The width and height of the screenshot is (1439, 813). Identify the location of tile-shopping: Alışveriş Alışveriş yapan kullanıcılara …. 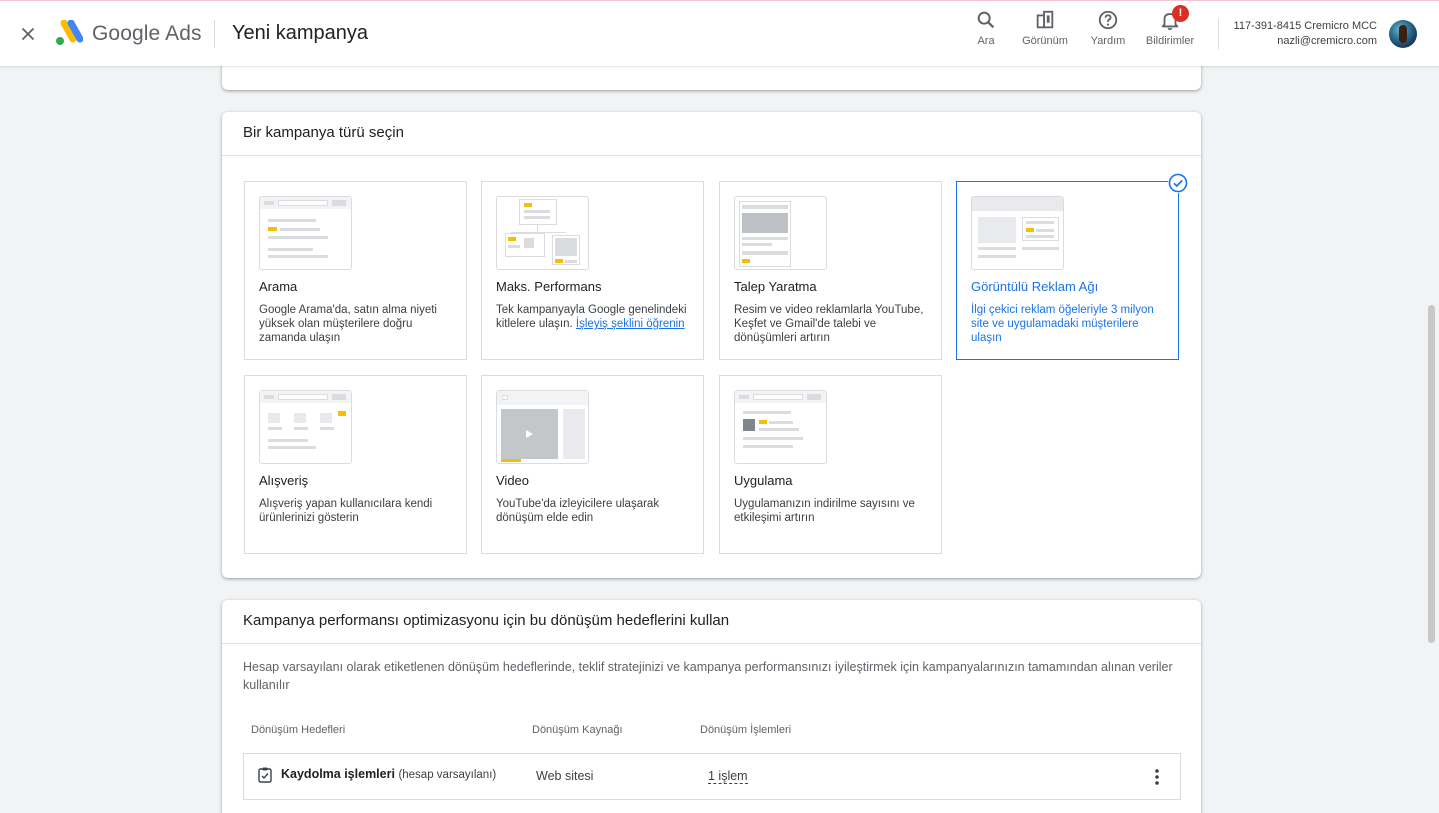
(355, 464).